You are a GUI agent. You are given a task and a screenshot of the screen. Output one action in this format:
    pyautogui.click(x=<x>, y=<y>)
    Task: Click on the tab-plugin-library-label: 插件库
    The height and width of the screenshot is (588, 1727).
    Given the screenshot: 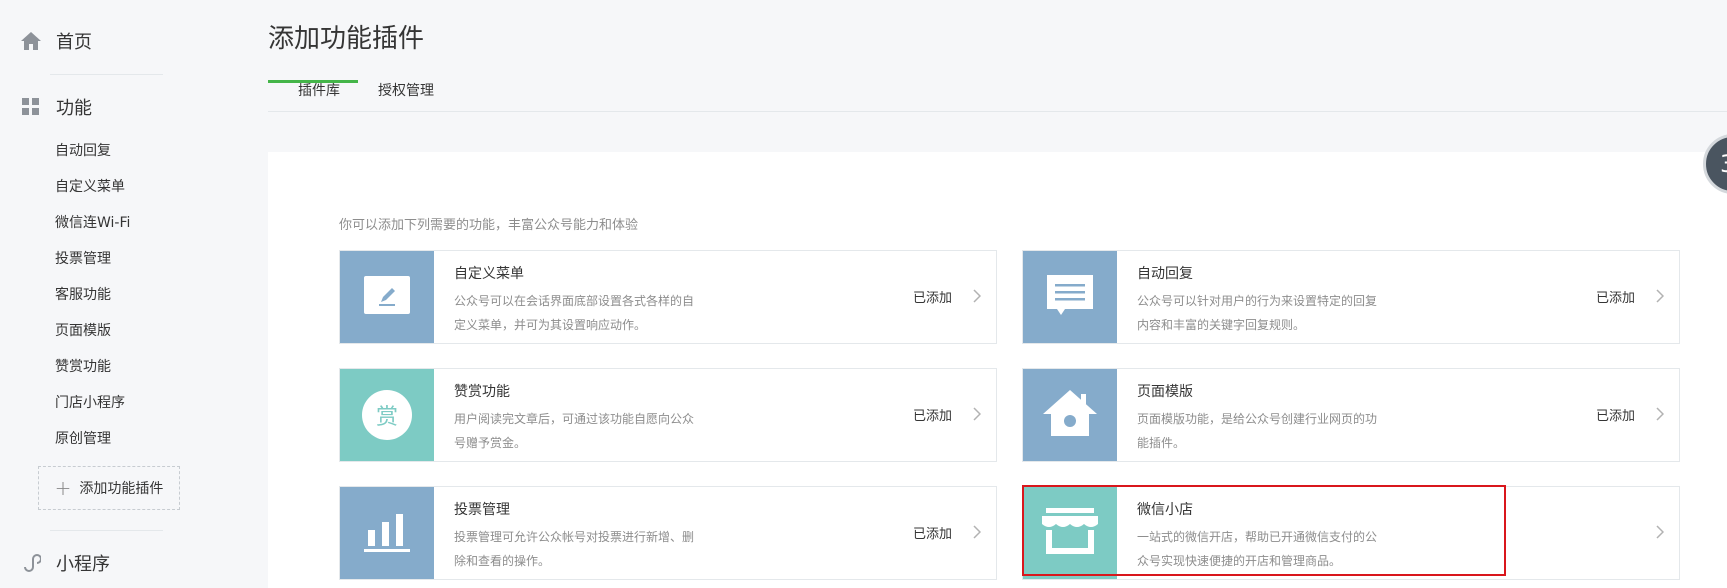 What is the action you would take?
    pyautogui.click(x=319, y=91)
    